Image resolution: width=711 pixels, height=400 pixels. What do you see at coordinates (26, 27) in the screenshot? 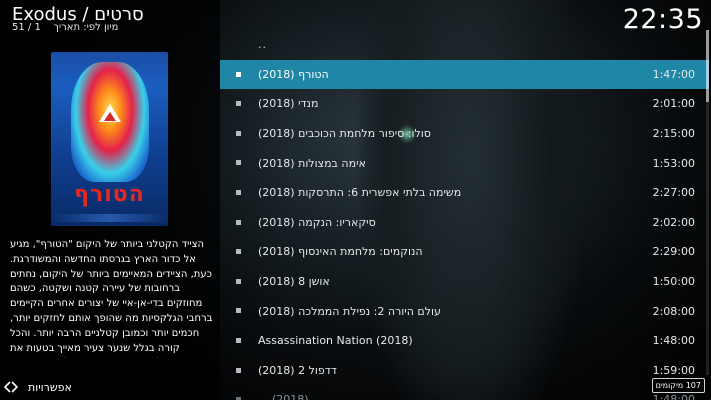
I see `item-position: 51 / 1` at bounding box center [26, 27].